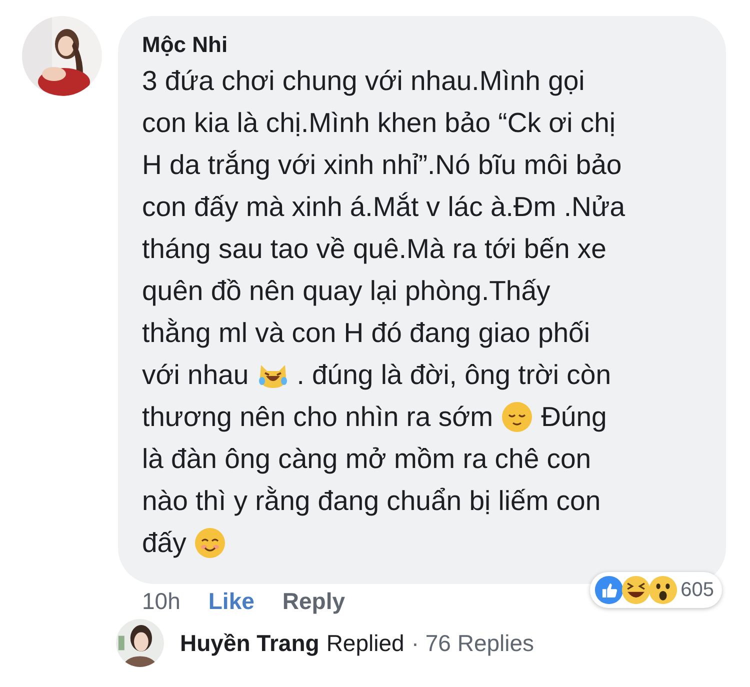 The width and height of the screenshot is (750, 687). What do you see at coordinates (635, 590) in the screenshot?
I see `laughing-face-icon` at bounding box center [635, 590].